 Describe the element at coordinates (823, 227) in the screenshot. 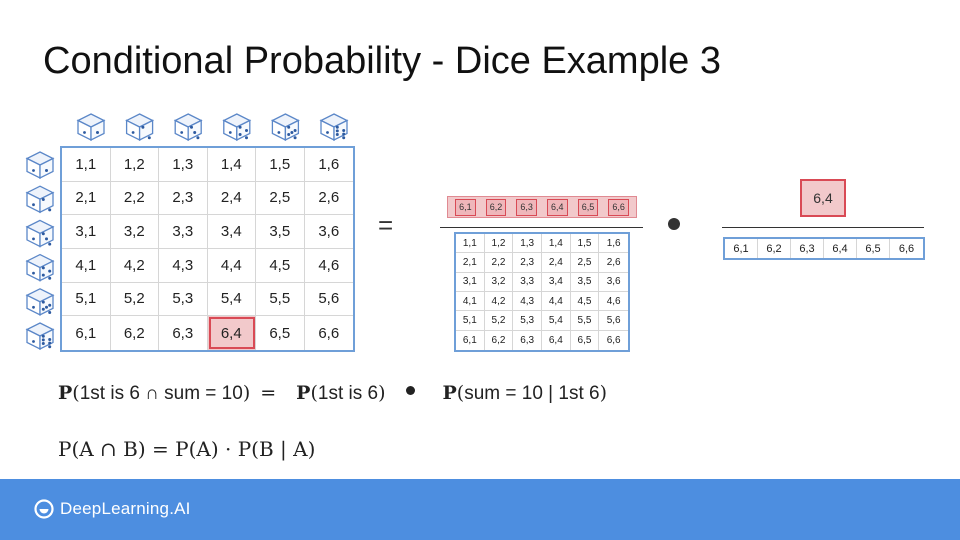

I see `fraction-bar-right` at that location.